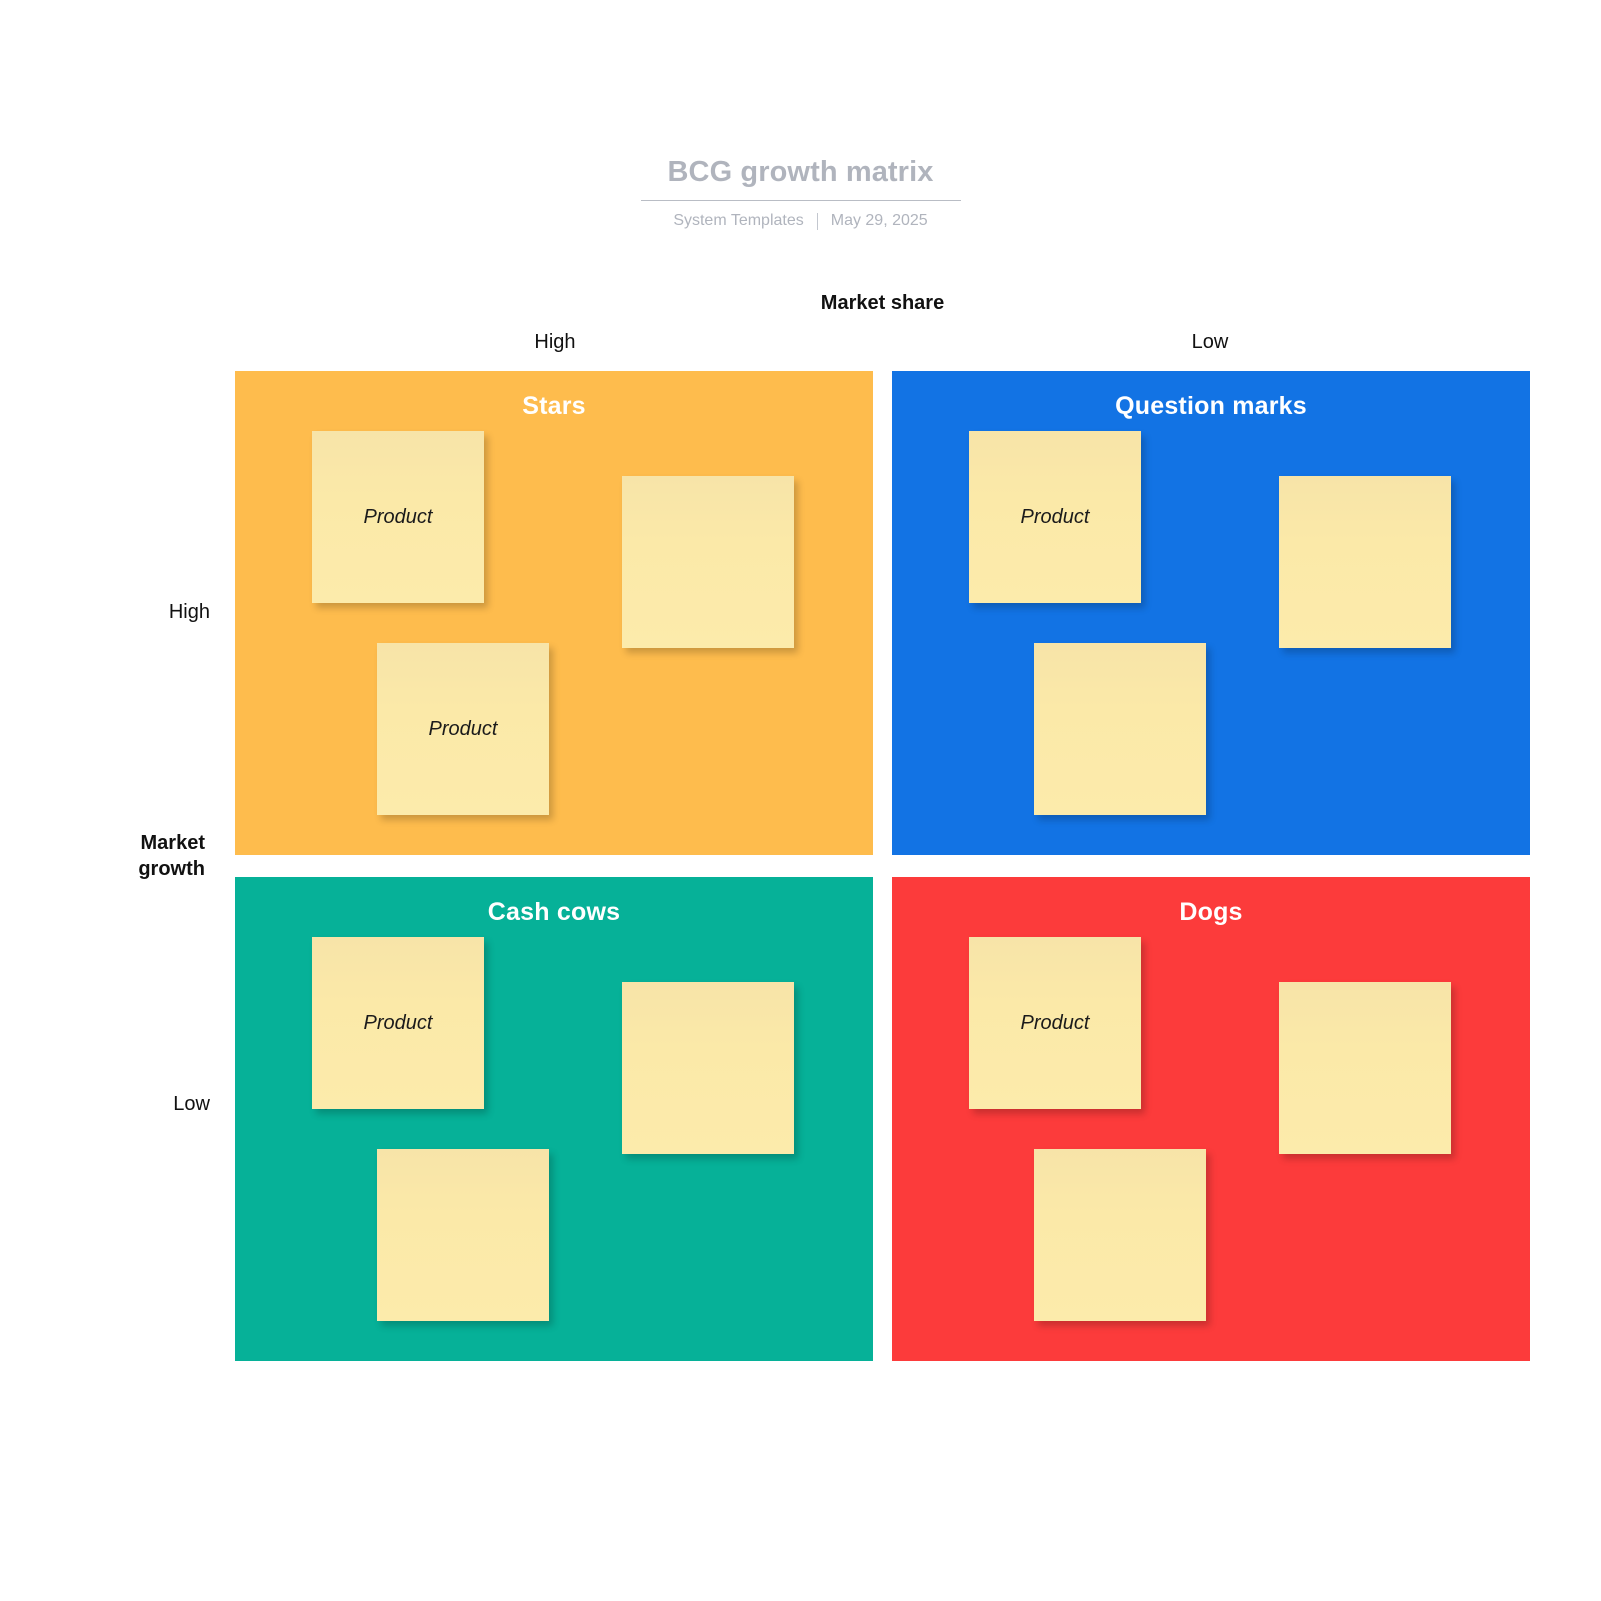 The image size is (1601, 1601). I want to click on title-divider, so click(800, 200).